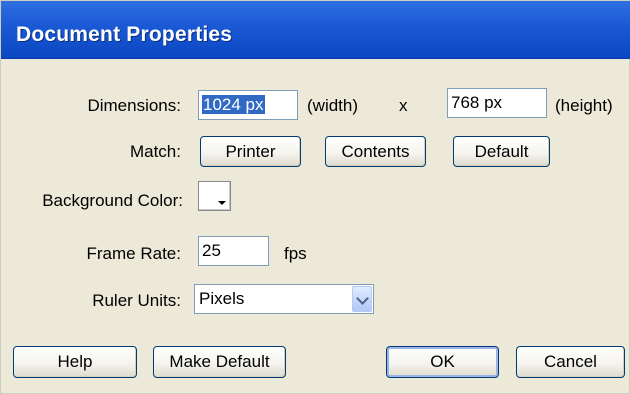 This screenshot has width=630, height=394. Describe the element at coordinates (155, 151) in the screenshot. I see `match-label: Match:` at that location.